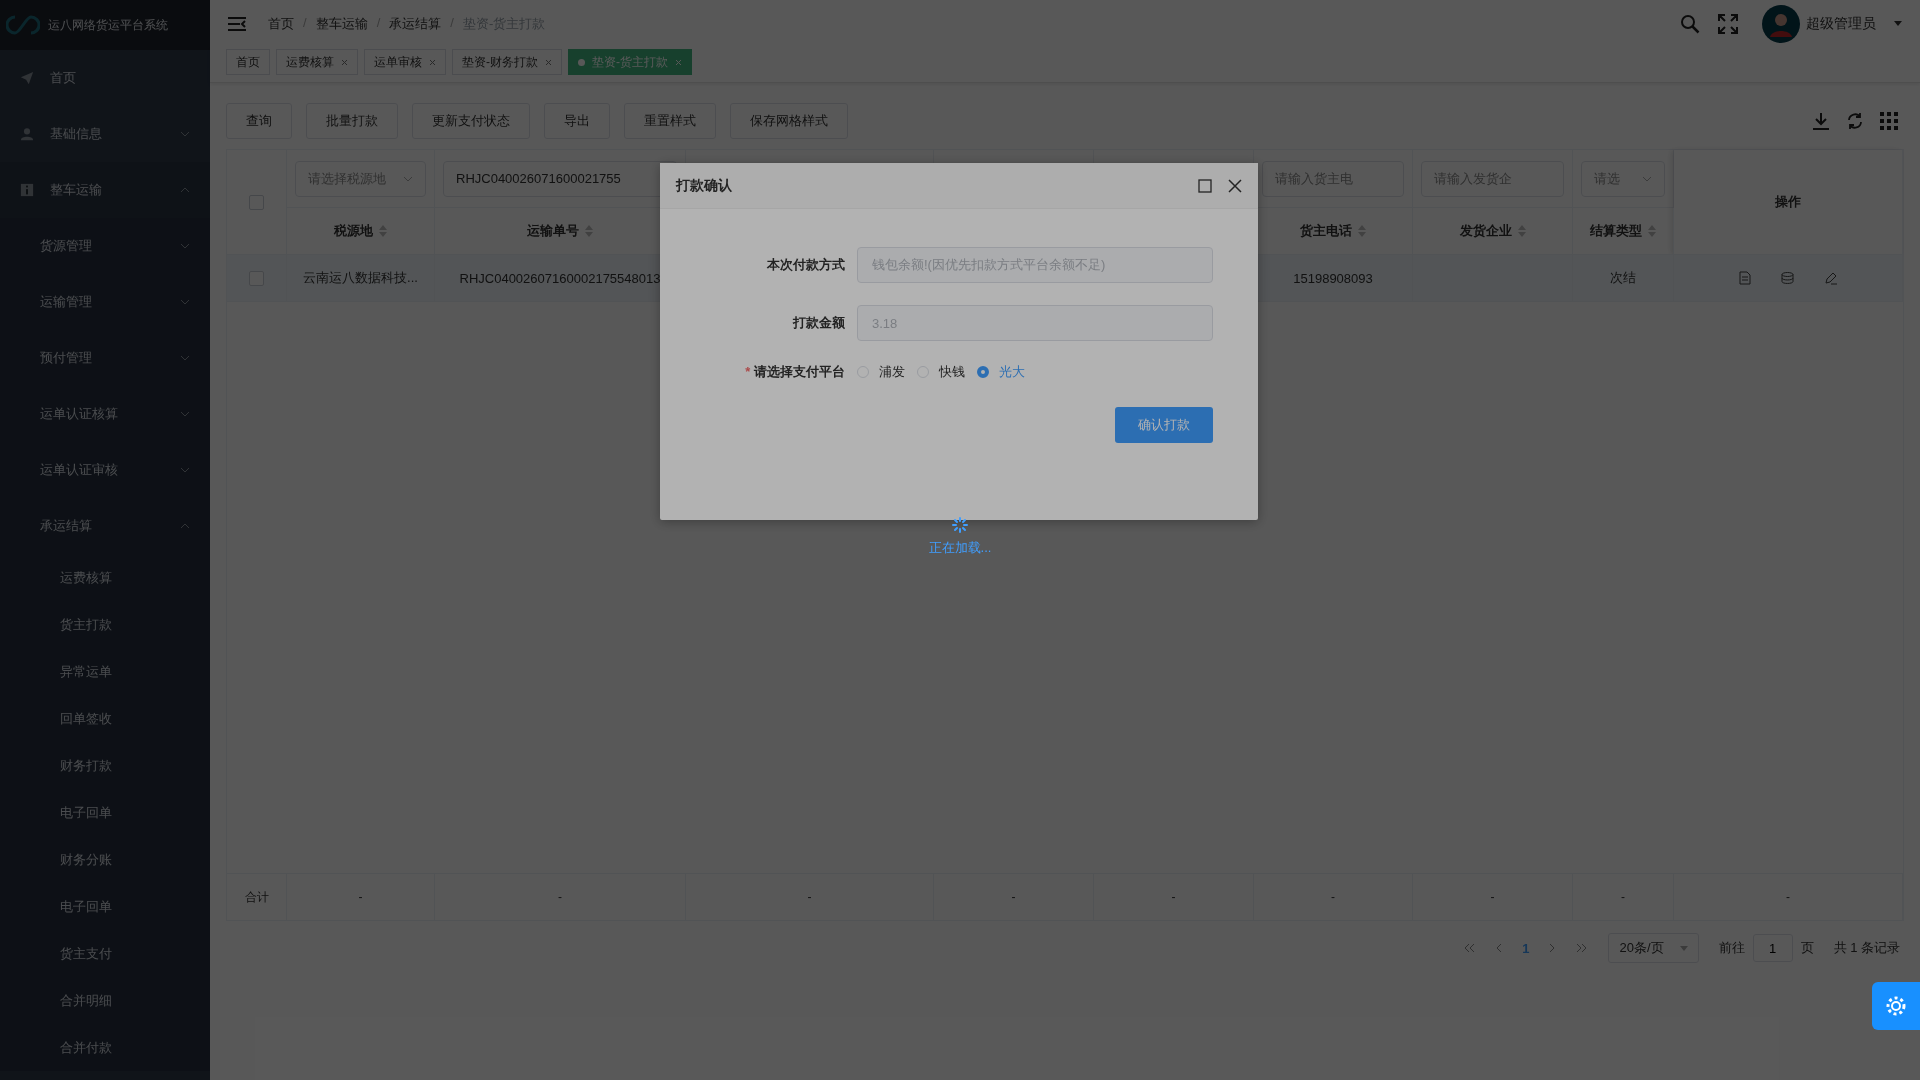  Describe the element at coordinates (237, 23) in the screenshot. I see `menu-icon` at that location.